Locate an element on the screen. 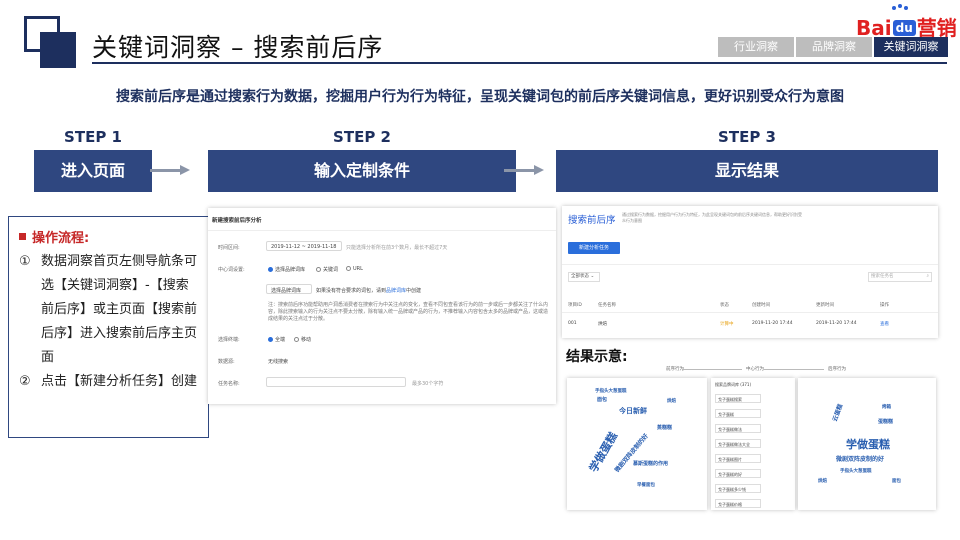 The image size is (960, 540). square-bullet-icon is located at coordinates (22, 236).